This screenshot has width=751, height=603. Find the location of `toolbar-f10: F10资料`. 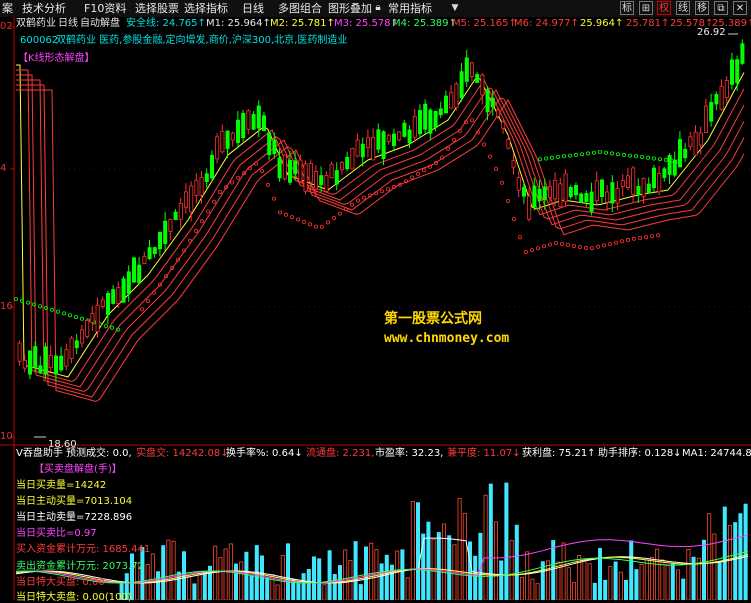

toolbar-f10: F10资料 is located at coordinates (105, 8).